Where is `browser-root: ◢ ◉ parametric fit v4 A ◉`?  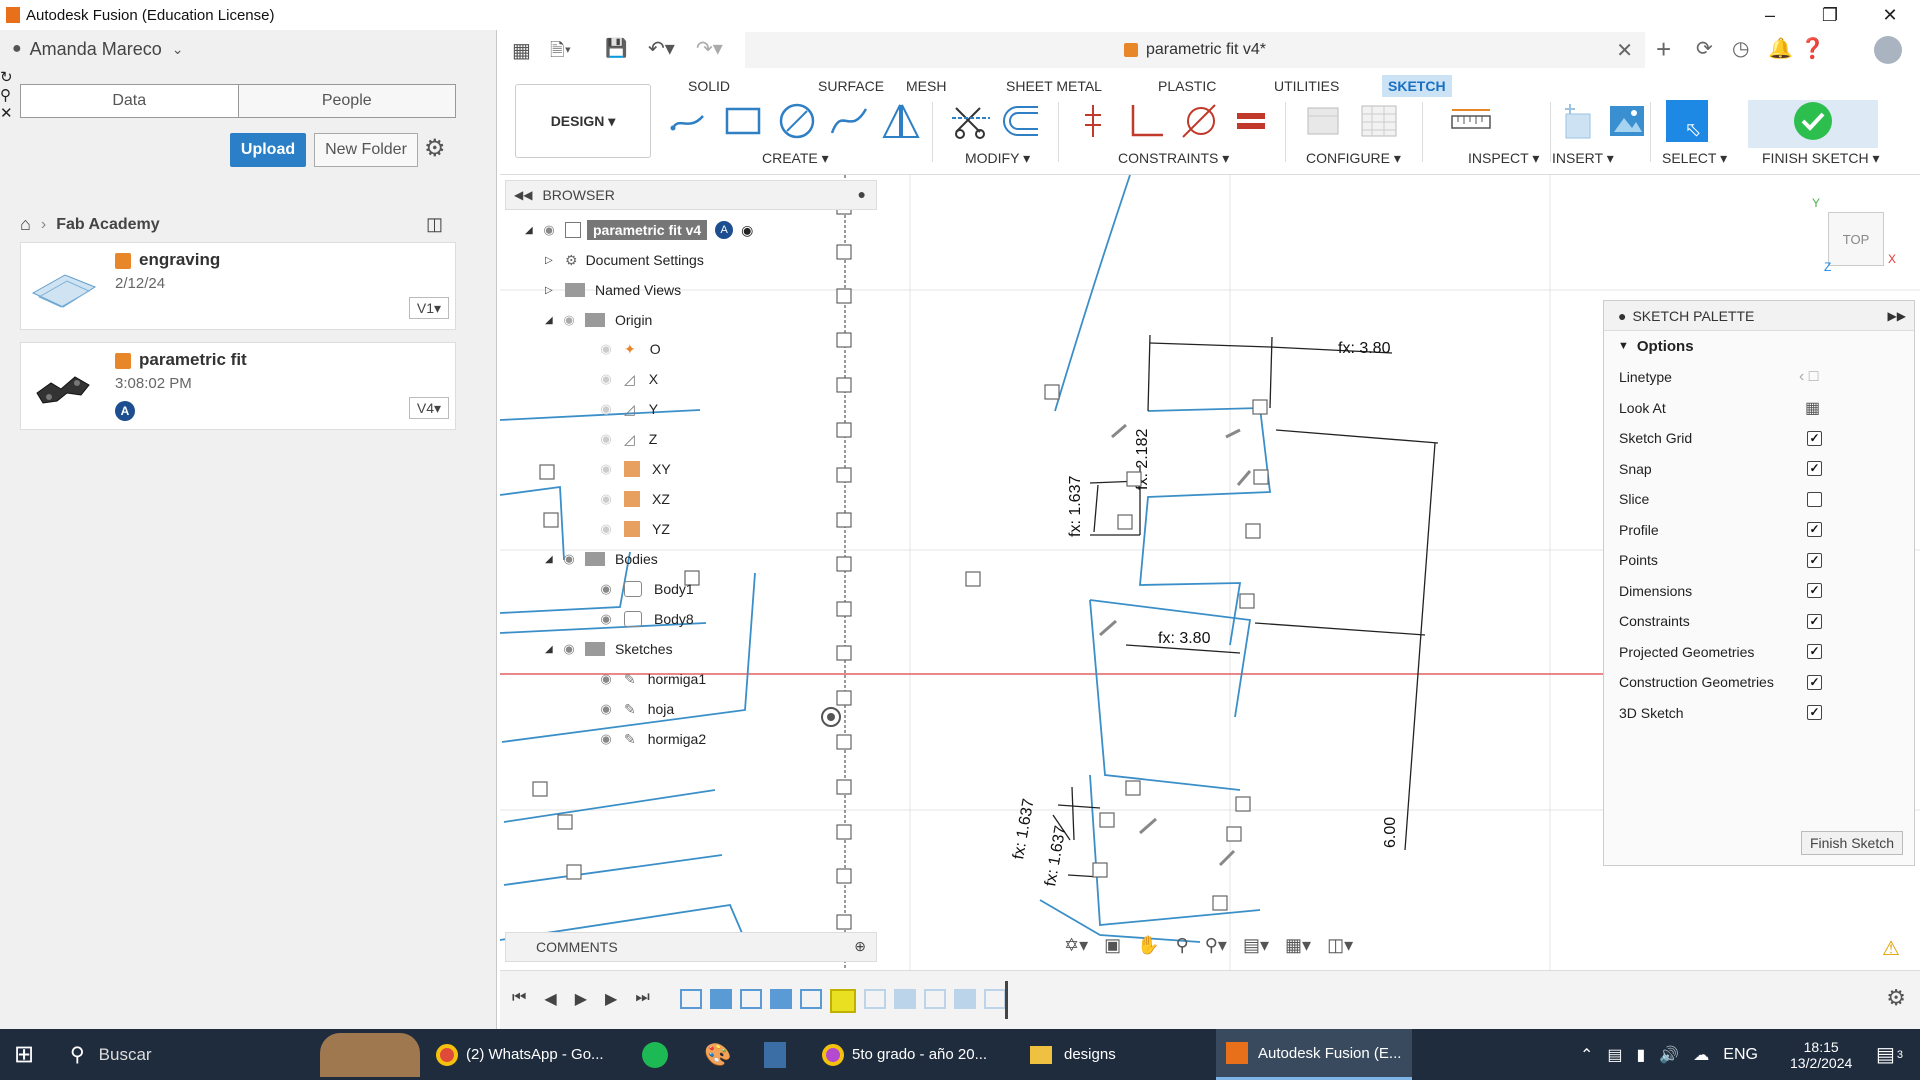
browser-root: ◢ ◉ parametric fit v4 A ◉ is located at coordinates (639, 230).